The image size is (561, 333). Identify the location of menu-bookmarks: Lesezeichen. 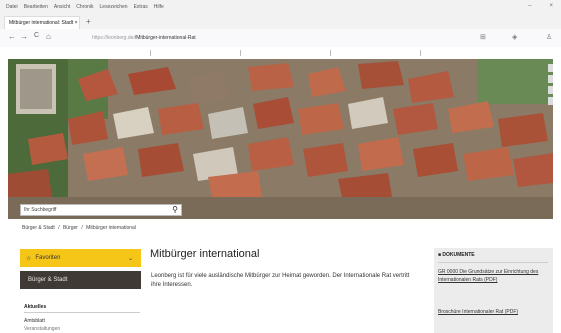
(114, 7).